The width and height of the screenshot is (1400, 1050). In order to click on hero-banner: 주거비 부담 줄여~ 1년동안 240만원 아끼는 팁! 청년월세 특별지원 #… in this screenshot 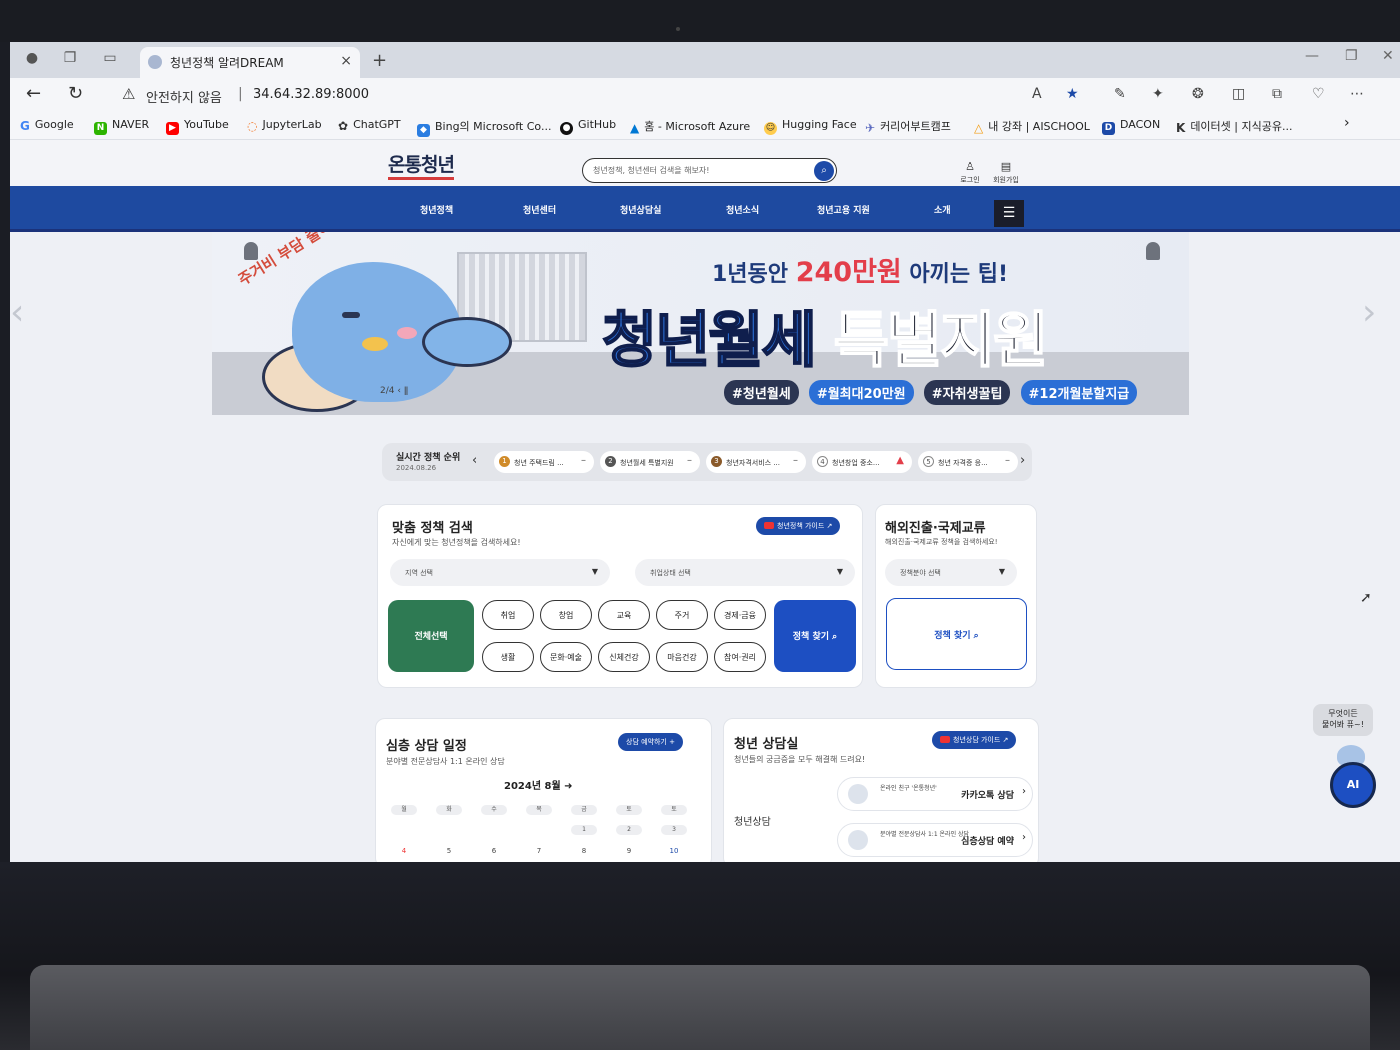, I will do `click(700, 323)`.